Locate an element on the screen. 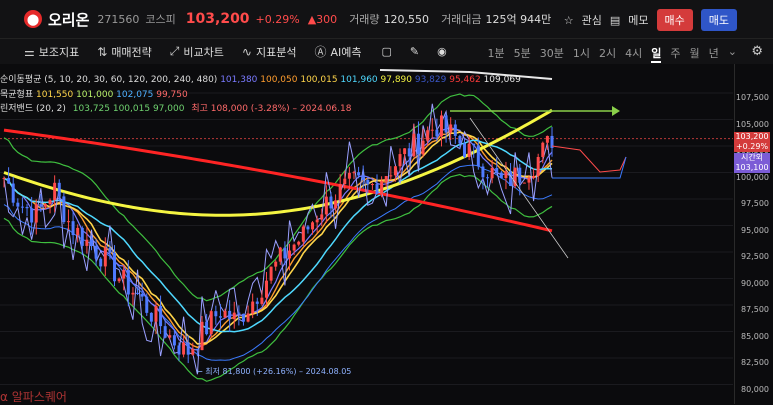  axis-tick: 85,000 is located at coordinates (755, 336).